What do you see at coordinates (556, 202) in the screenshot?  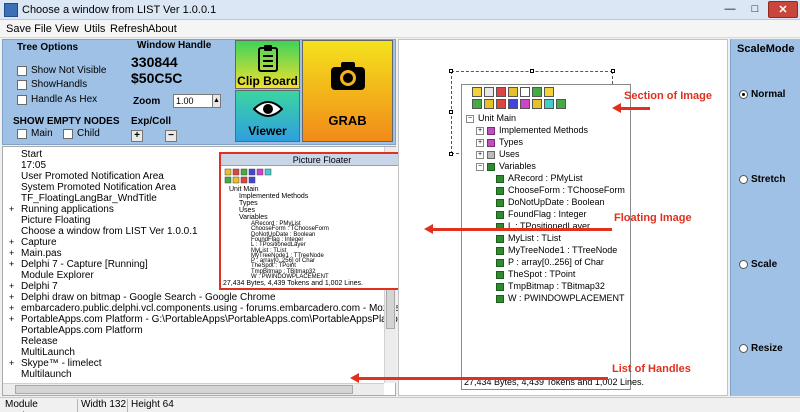 I see `tree-variable: DoNotUpDate : Boolean` at bounding box center [556, 202].